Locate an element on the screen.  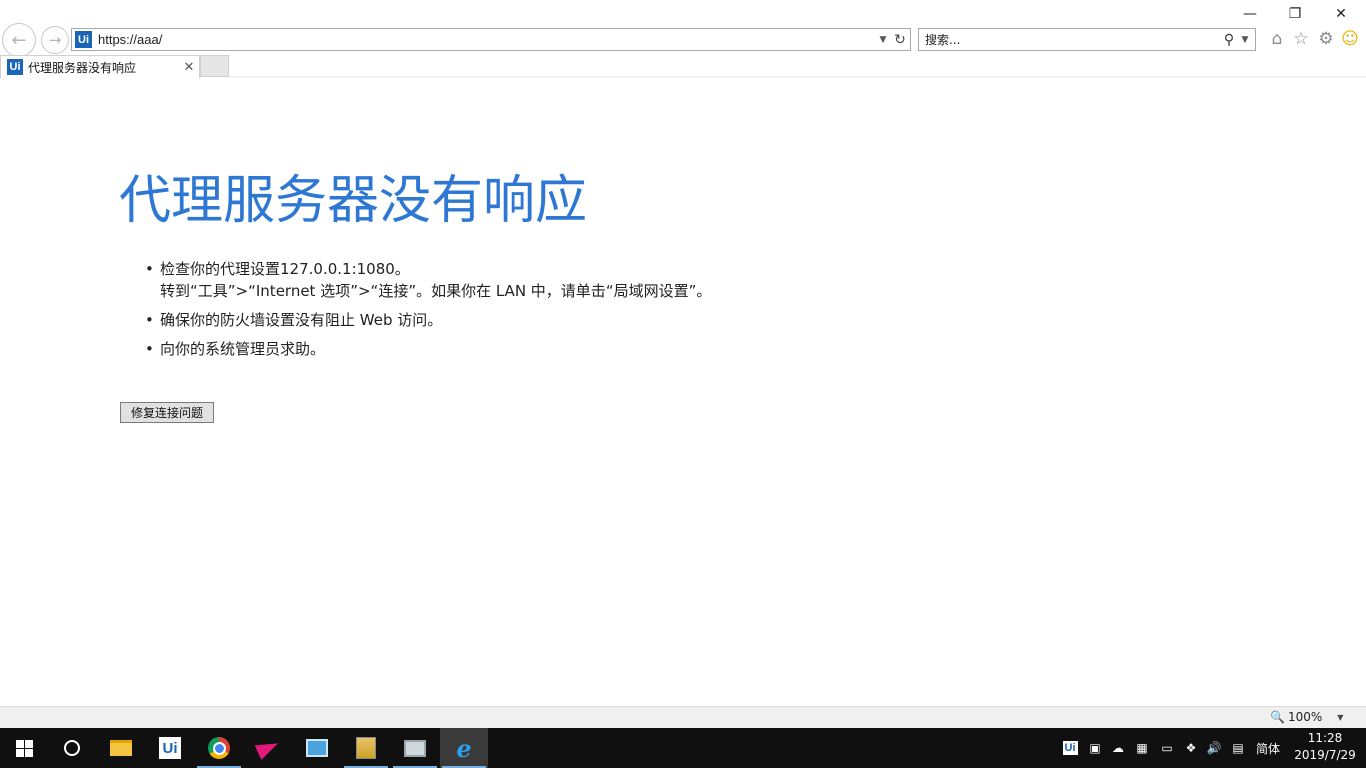
monitor-icon is located at coordinates (415, 748).